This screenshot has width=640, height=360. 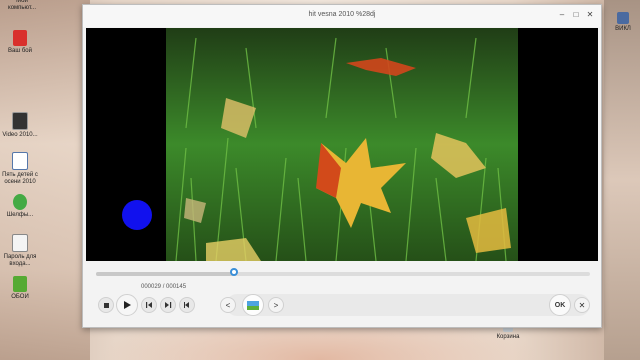 I want to click on desktop-icon-label: Пять детей с осени 2010, so click(x=20, y=178).